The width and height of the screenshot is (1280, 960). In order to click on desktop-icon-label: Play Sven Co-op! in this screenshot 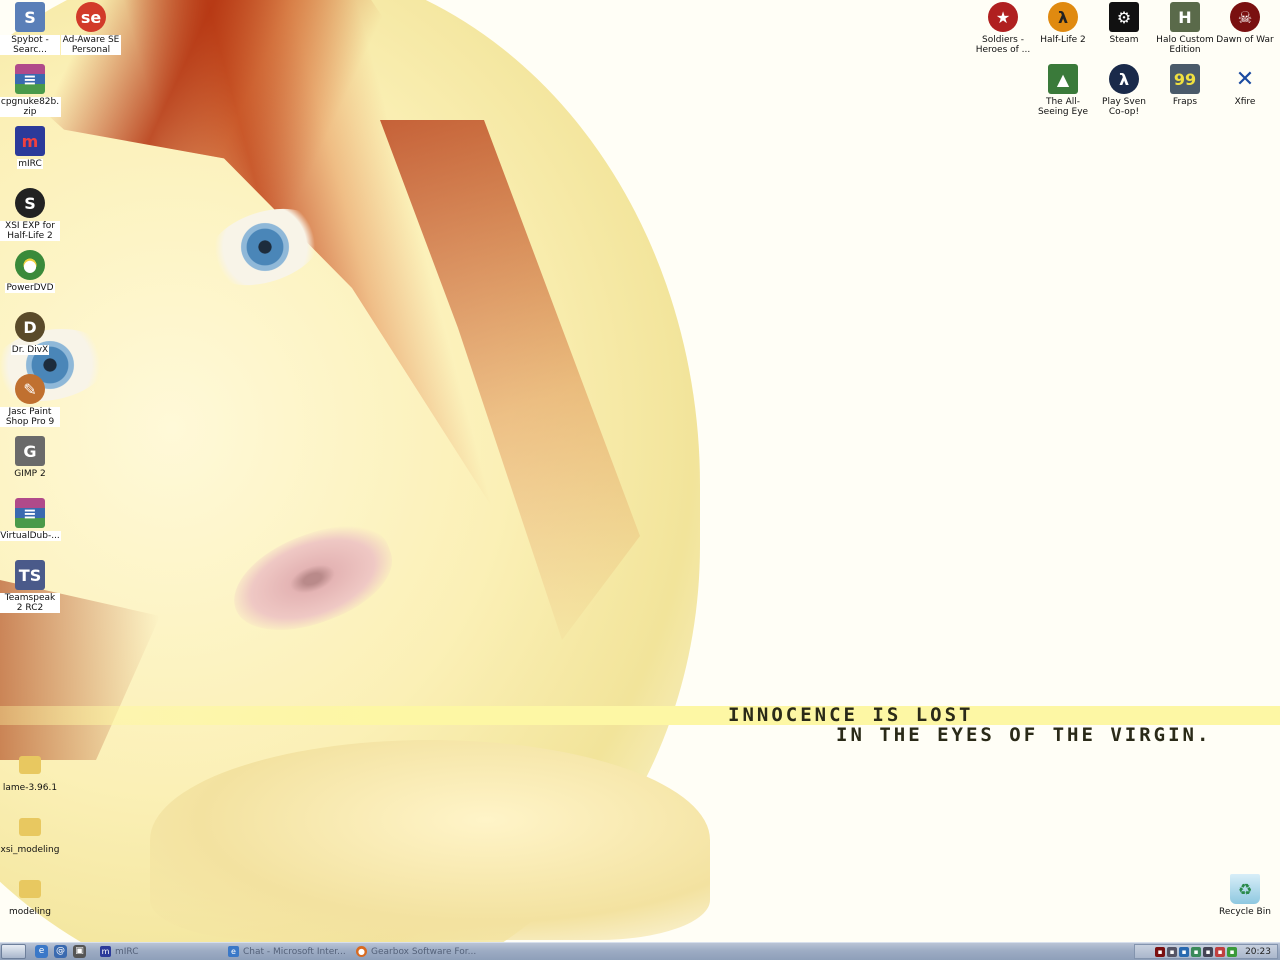, I will do `click(1124, 107)`.